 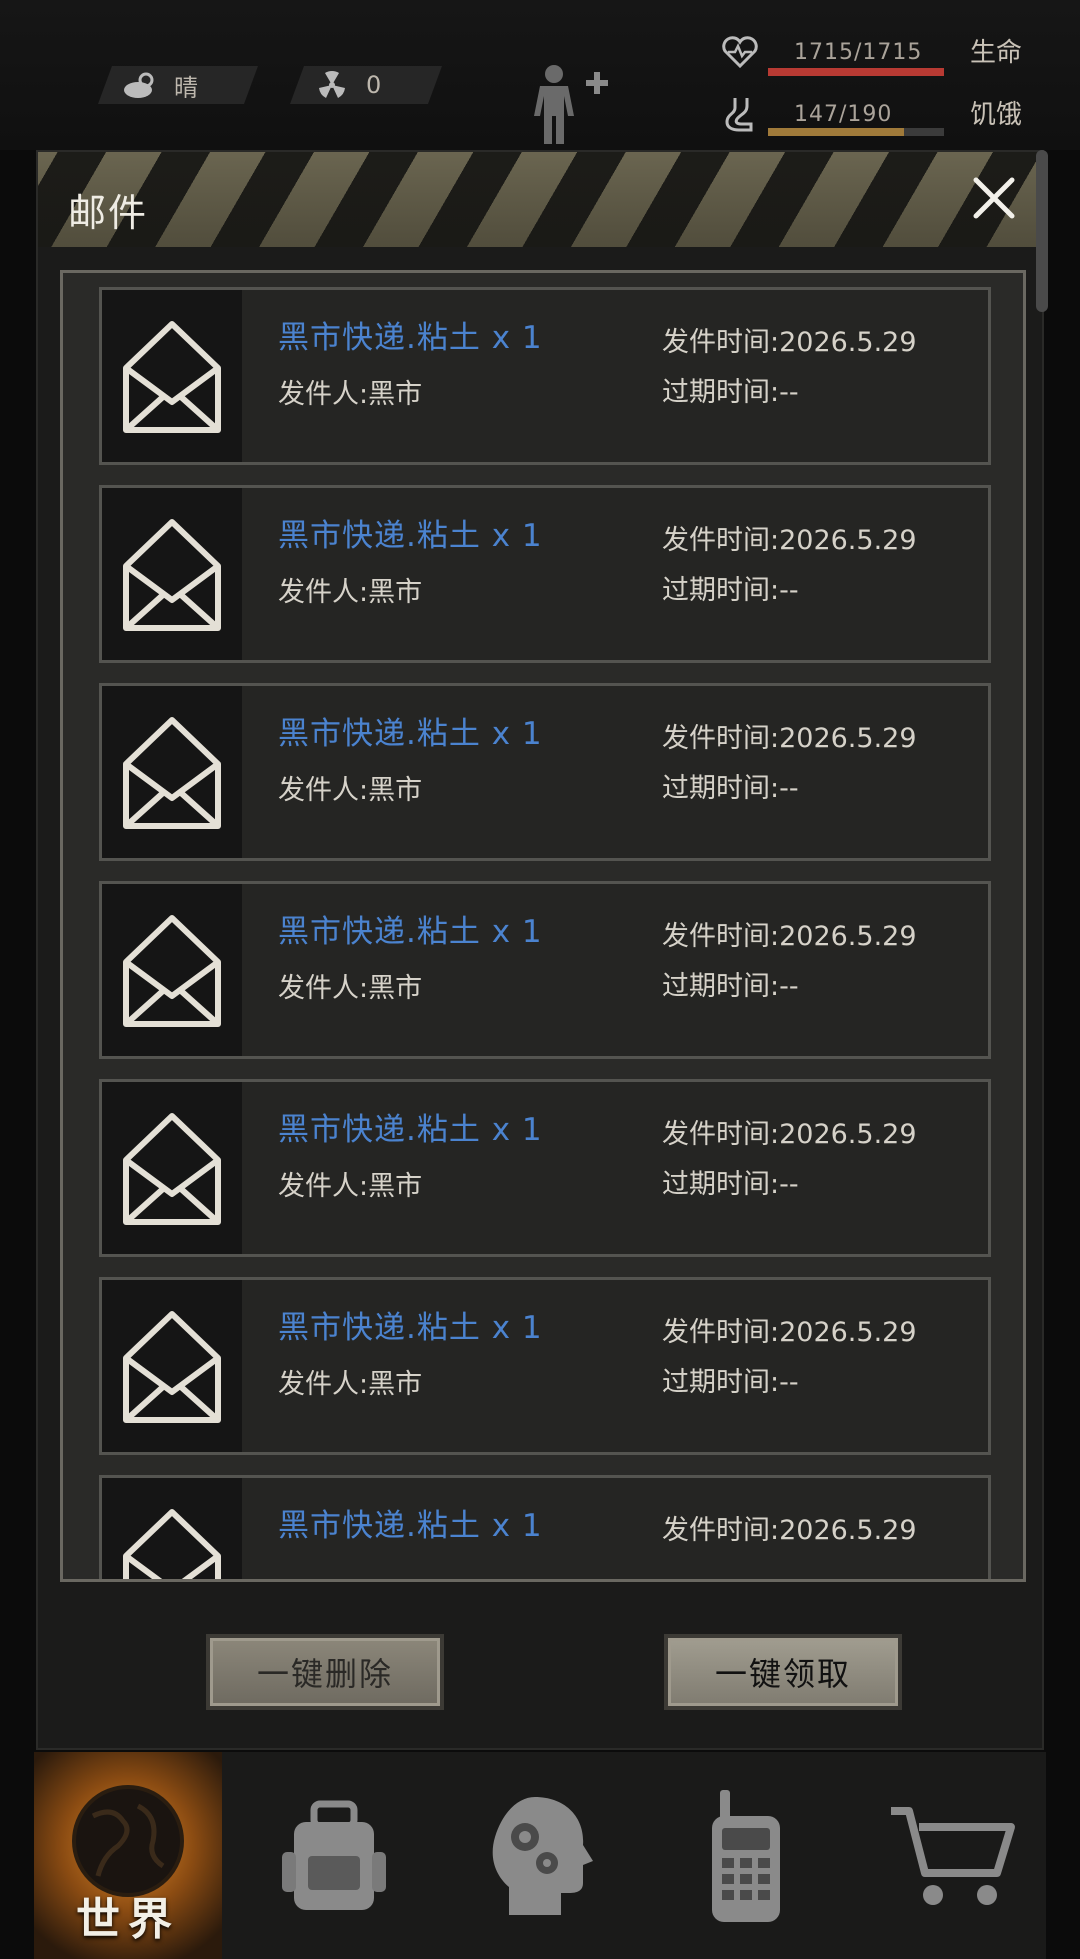 I want to click on cart-icon, so click(x=953, y=1855).